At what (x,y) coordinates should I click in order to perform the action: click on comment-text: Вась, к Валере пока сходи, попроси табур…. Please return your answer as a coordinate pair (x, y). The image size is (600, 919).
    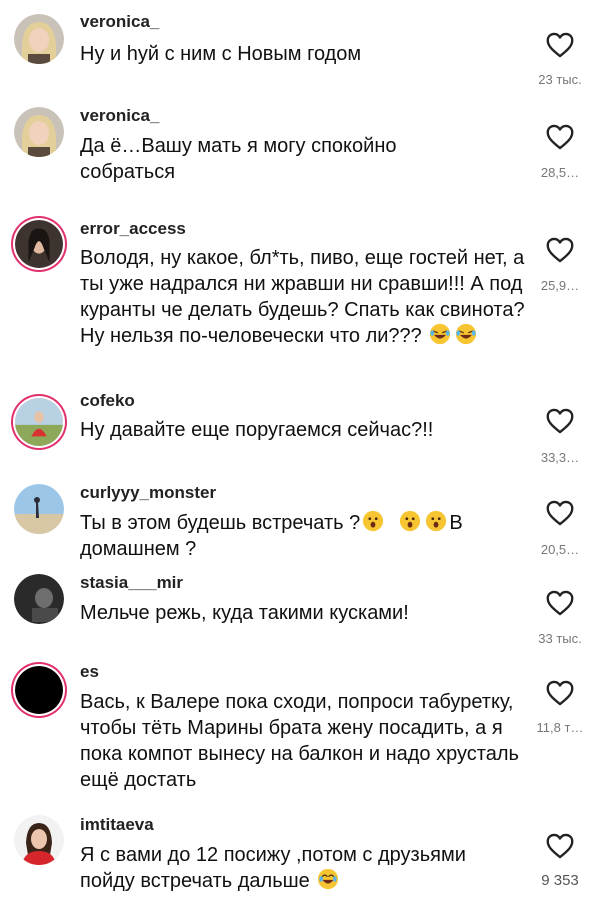
    Looking at the image, I should click on (299, 741).